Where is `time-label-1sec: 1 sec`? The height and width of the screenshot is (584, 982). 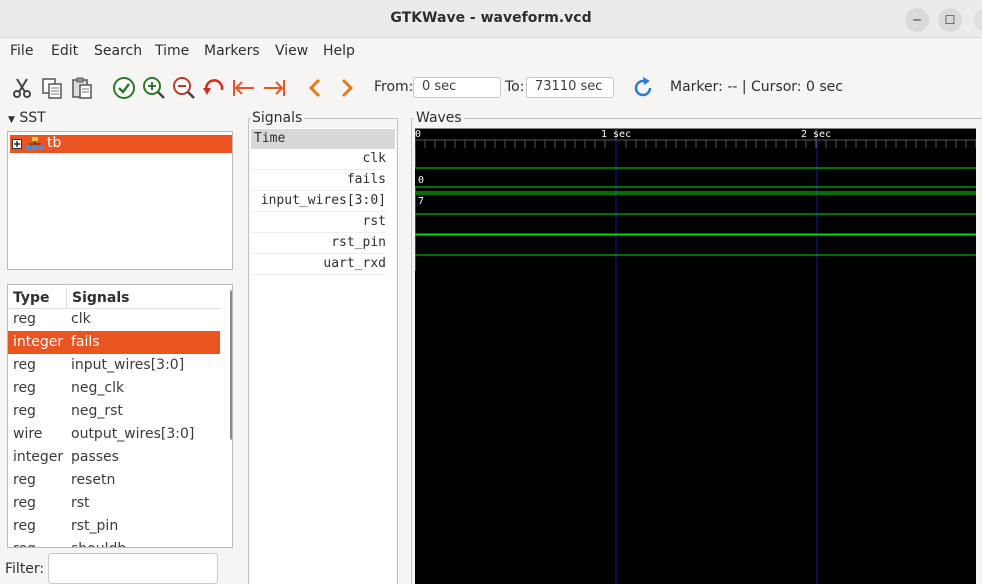
time-label-1sec: 1 sec is located at coordinates (616, 134).